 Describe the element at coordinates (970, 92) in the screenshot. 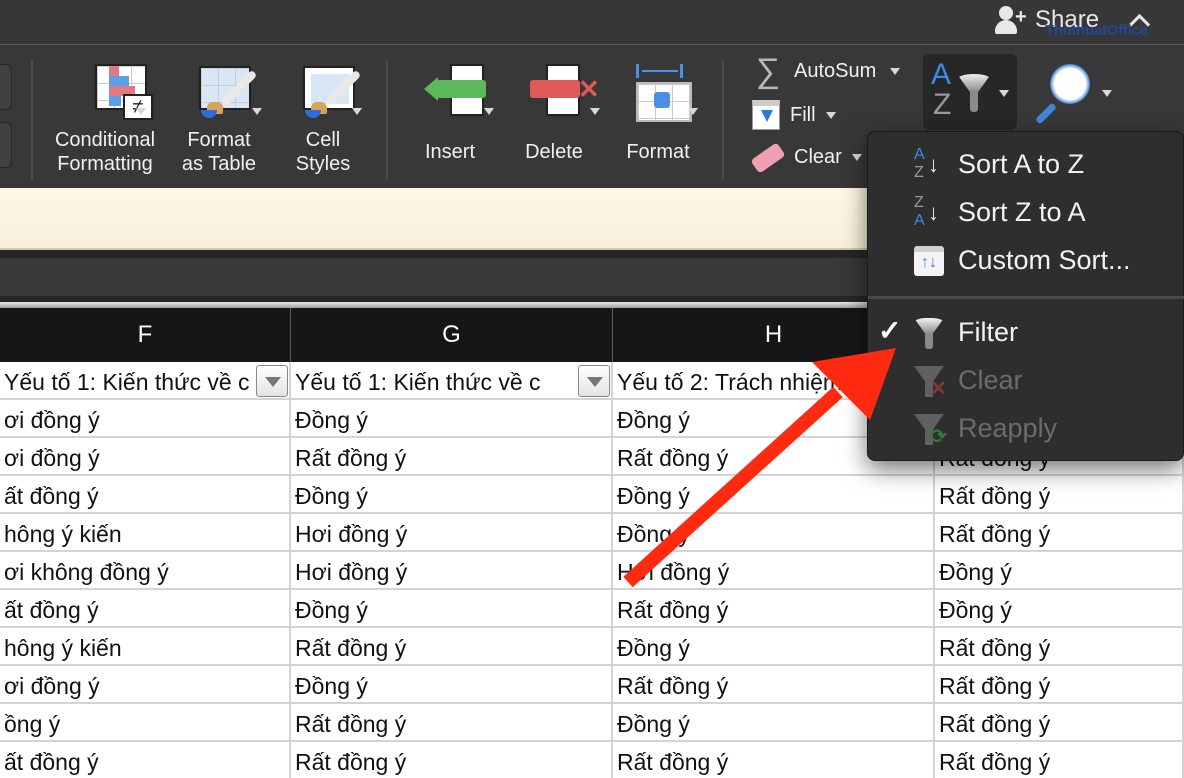

I see `sort-filter-button: A Z` at that location.